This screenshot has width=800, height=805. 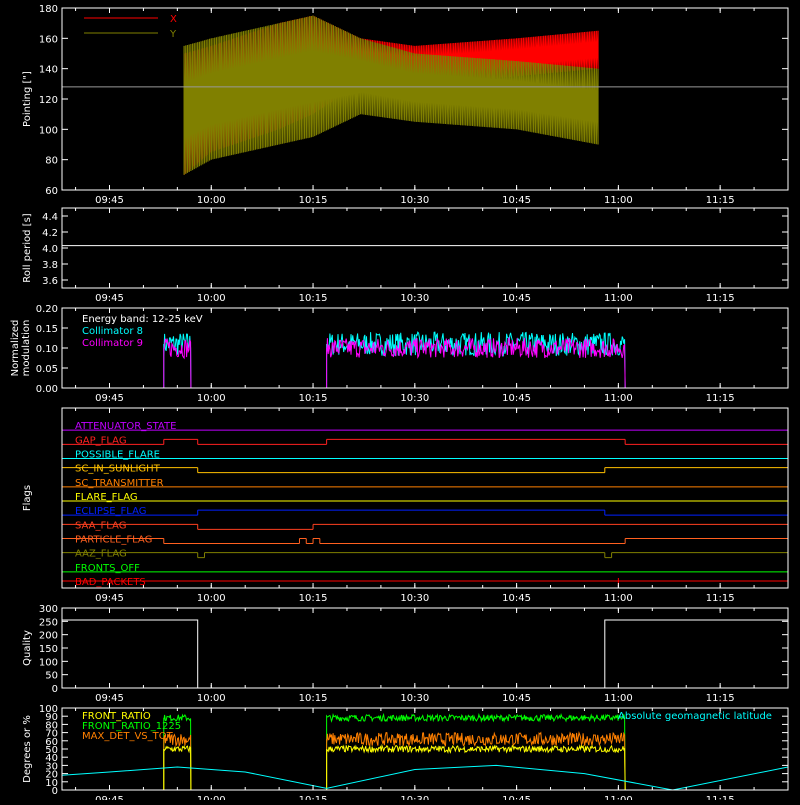 What do you see at coordinates (118, 469) in the screenshot?
I see `flag-label: SC_IN_SUNLIGHT` at bounding box center [118, 469].